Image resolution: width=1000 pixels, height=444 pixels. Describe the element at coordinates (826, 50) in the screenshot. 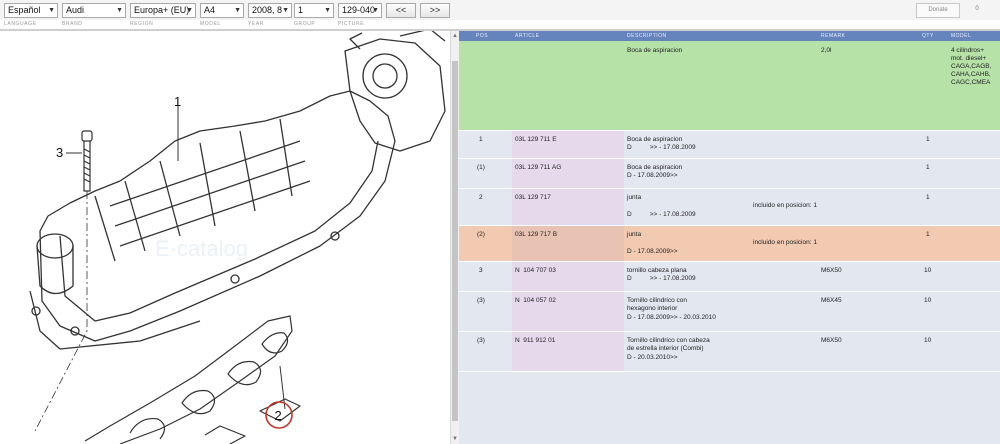

I see `header-remark: 2,0l` at that location.